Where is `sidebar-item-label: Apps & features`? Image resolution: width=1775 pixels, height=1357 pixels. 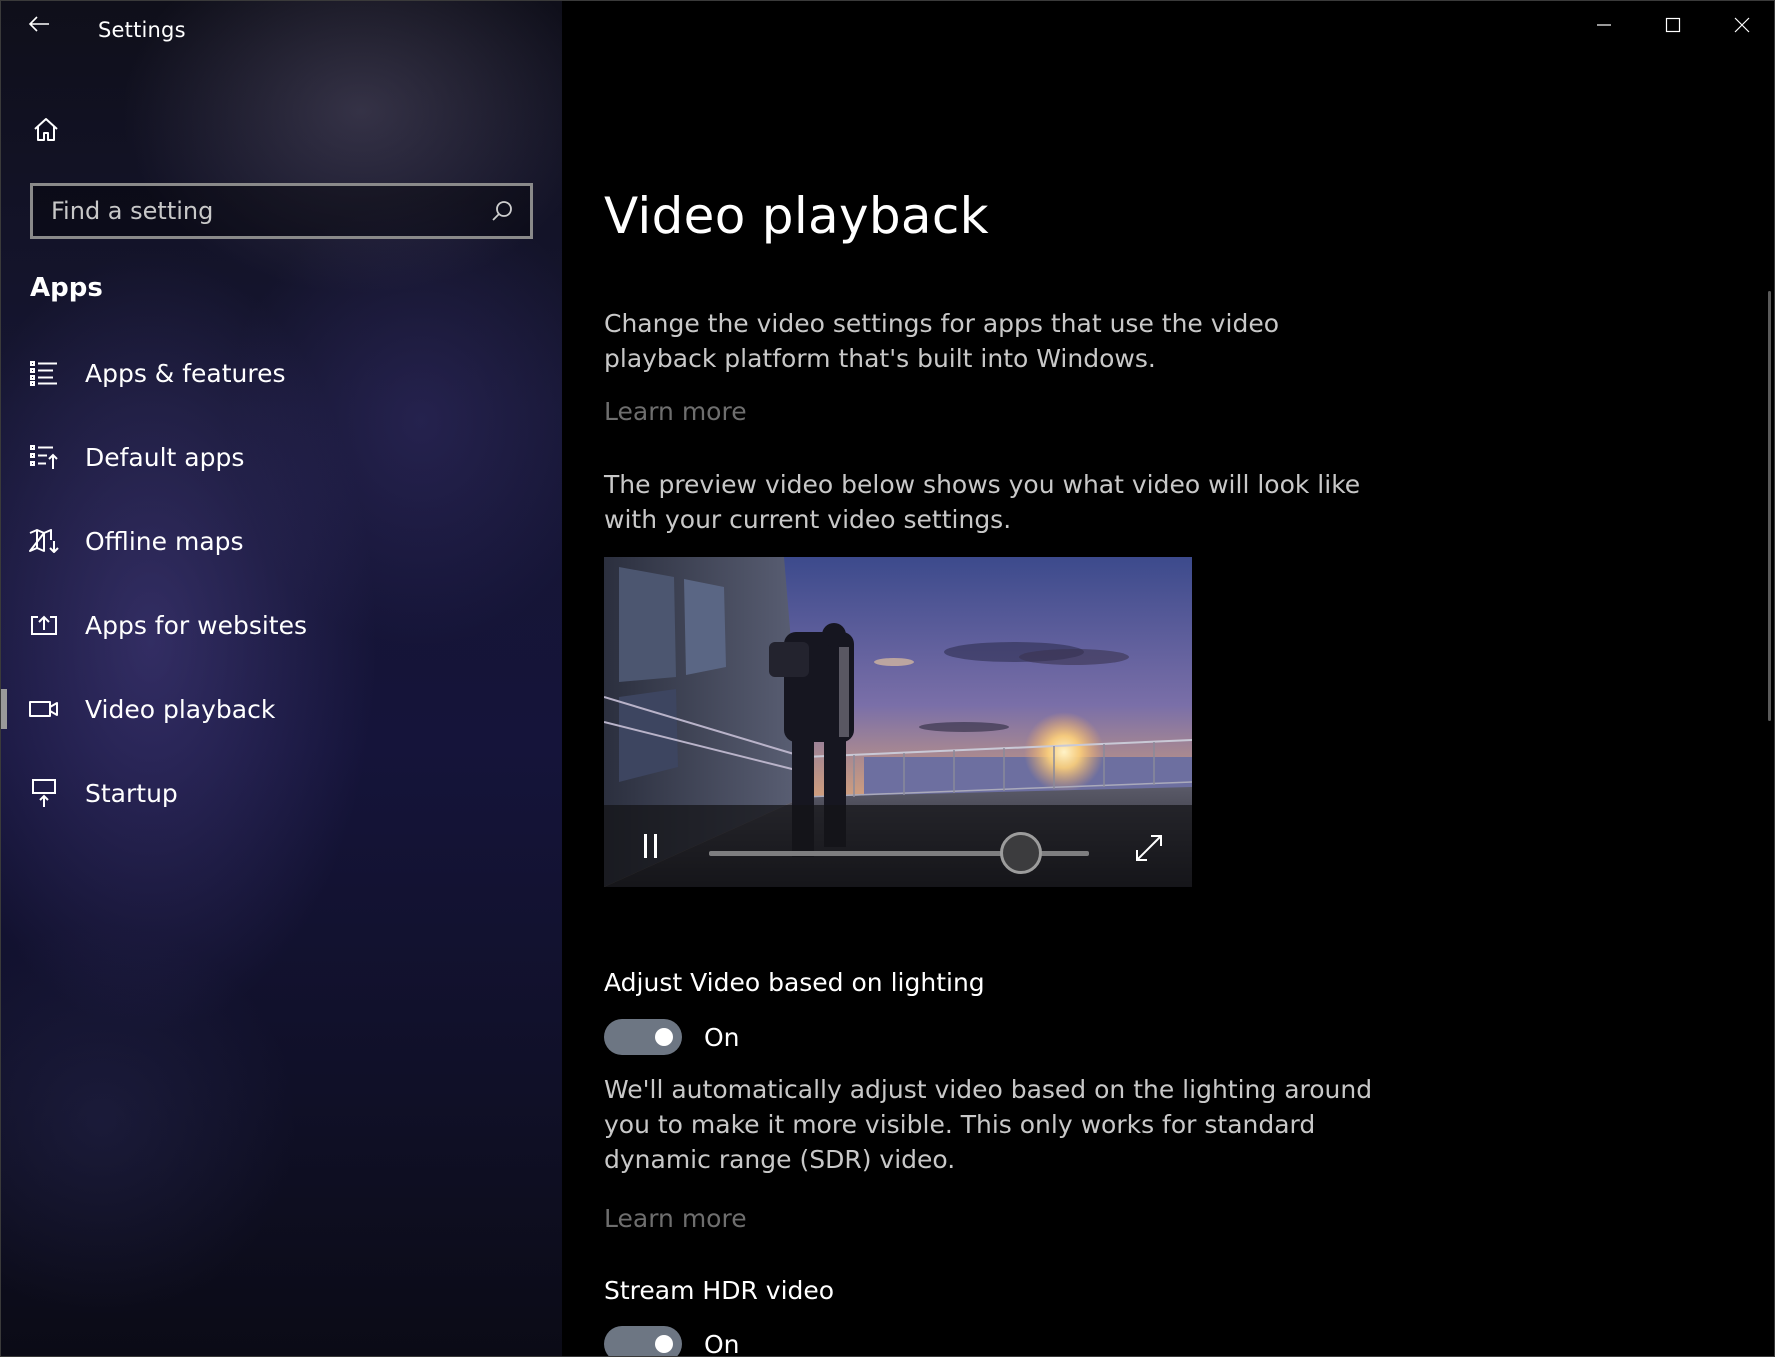
sidebar-item-label: Apps & features is located at coordinates (185, 373).